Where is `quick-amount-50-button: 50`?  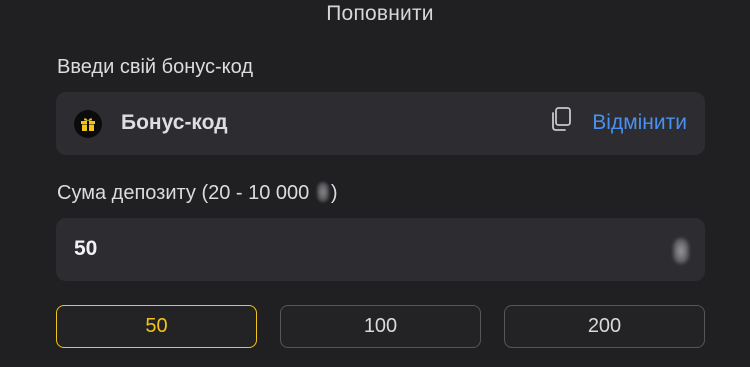 quick-amount-50-button: 50 is located at coordinates (156, 326).